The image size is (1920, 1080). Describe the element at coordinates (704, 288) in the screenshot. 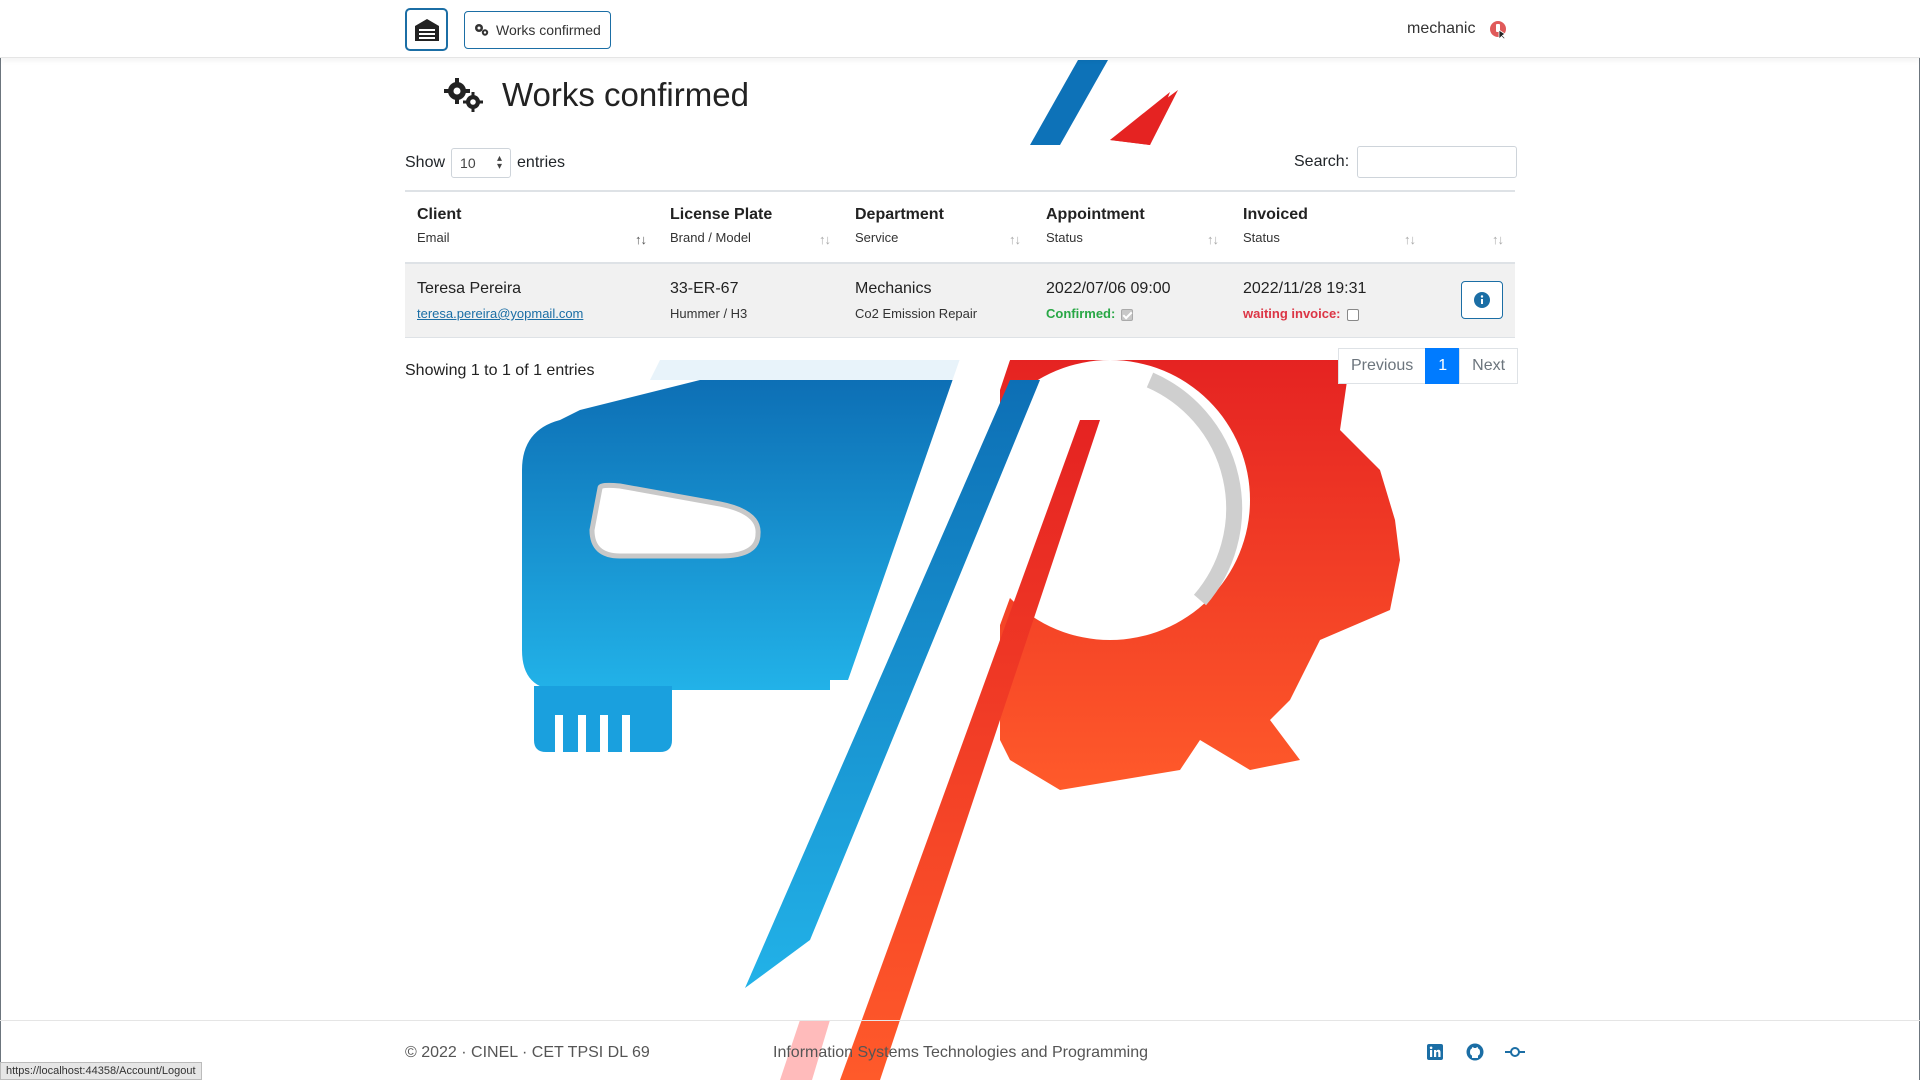

I see `license-plate: 33-ER-67` at that location.